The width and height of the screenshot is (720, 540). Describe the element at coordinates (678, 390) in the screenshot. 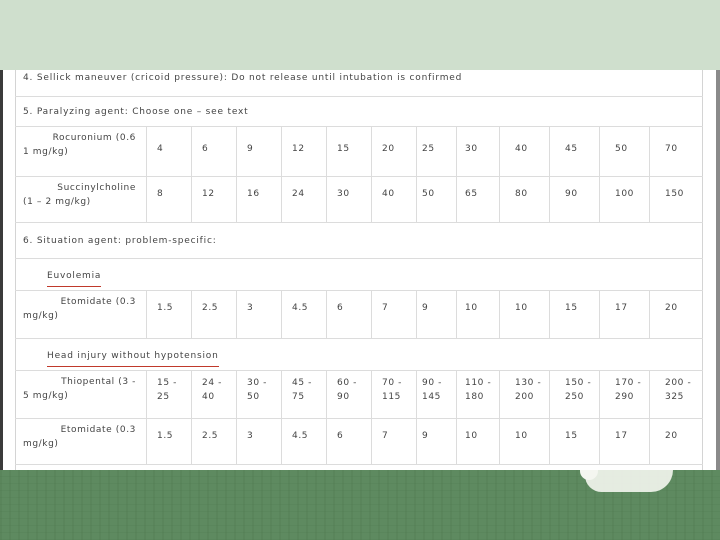

I see `dose-cell: 200 - 325` at that location.